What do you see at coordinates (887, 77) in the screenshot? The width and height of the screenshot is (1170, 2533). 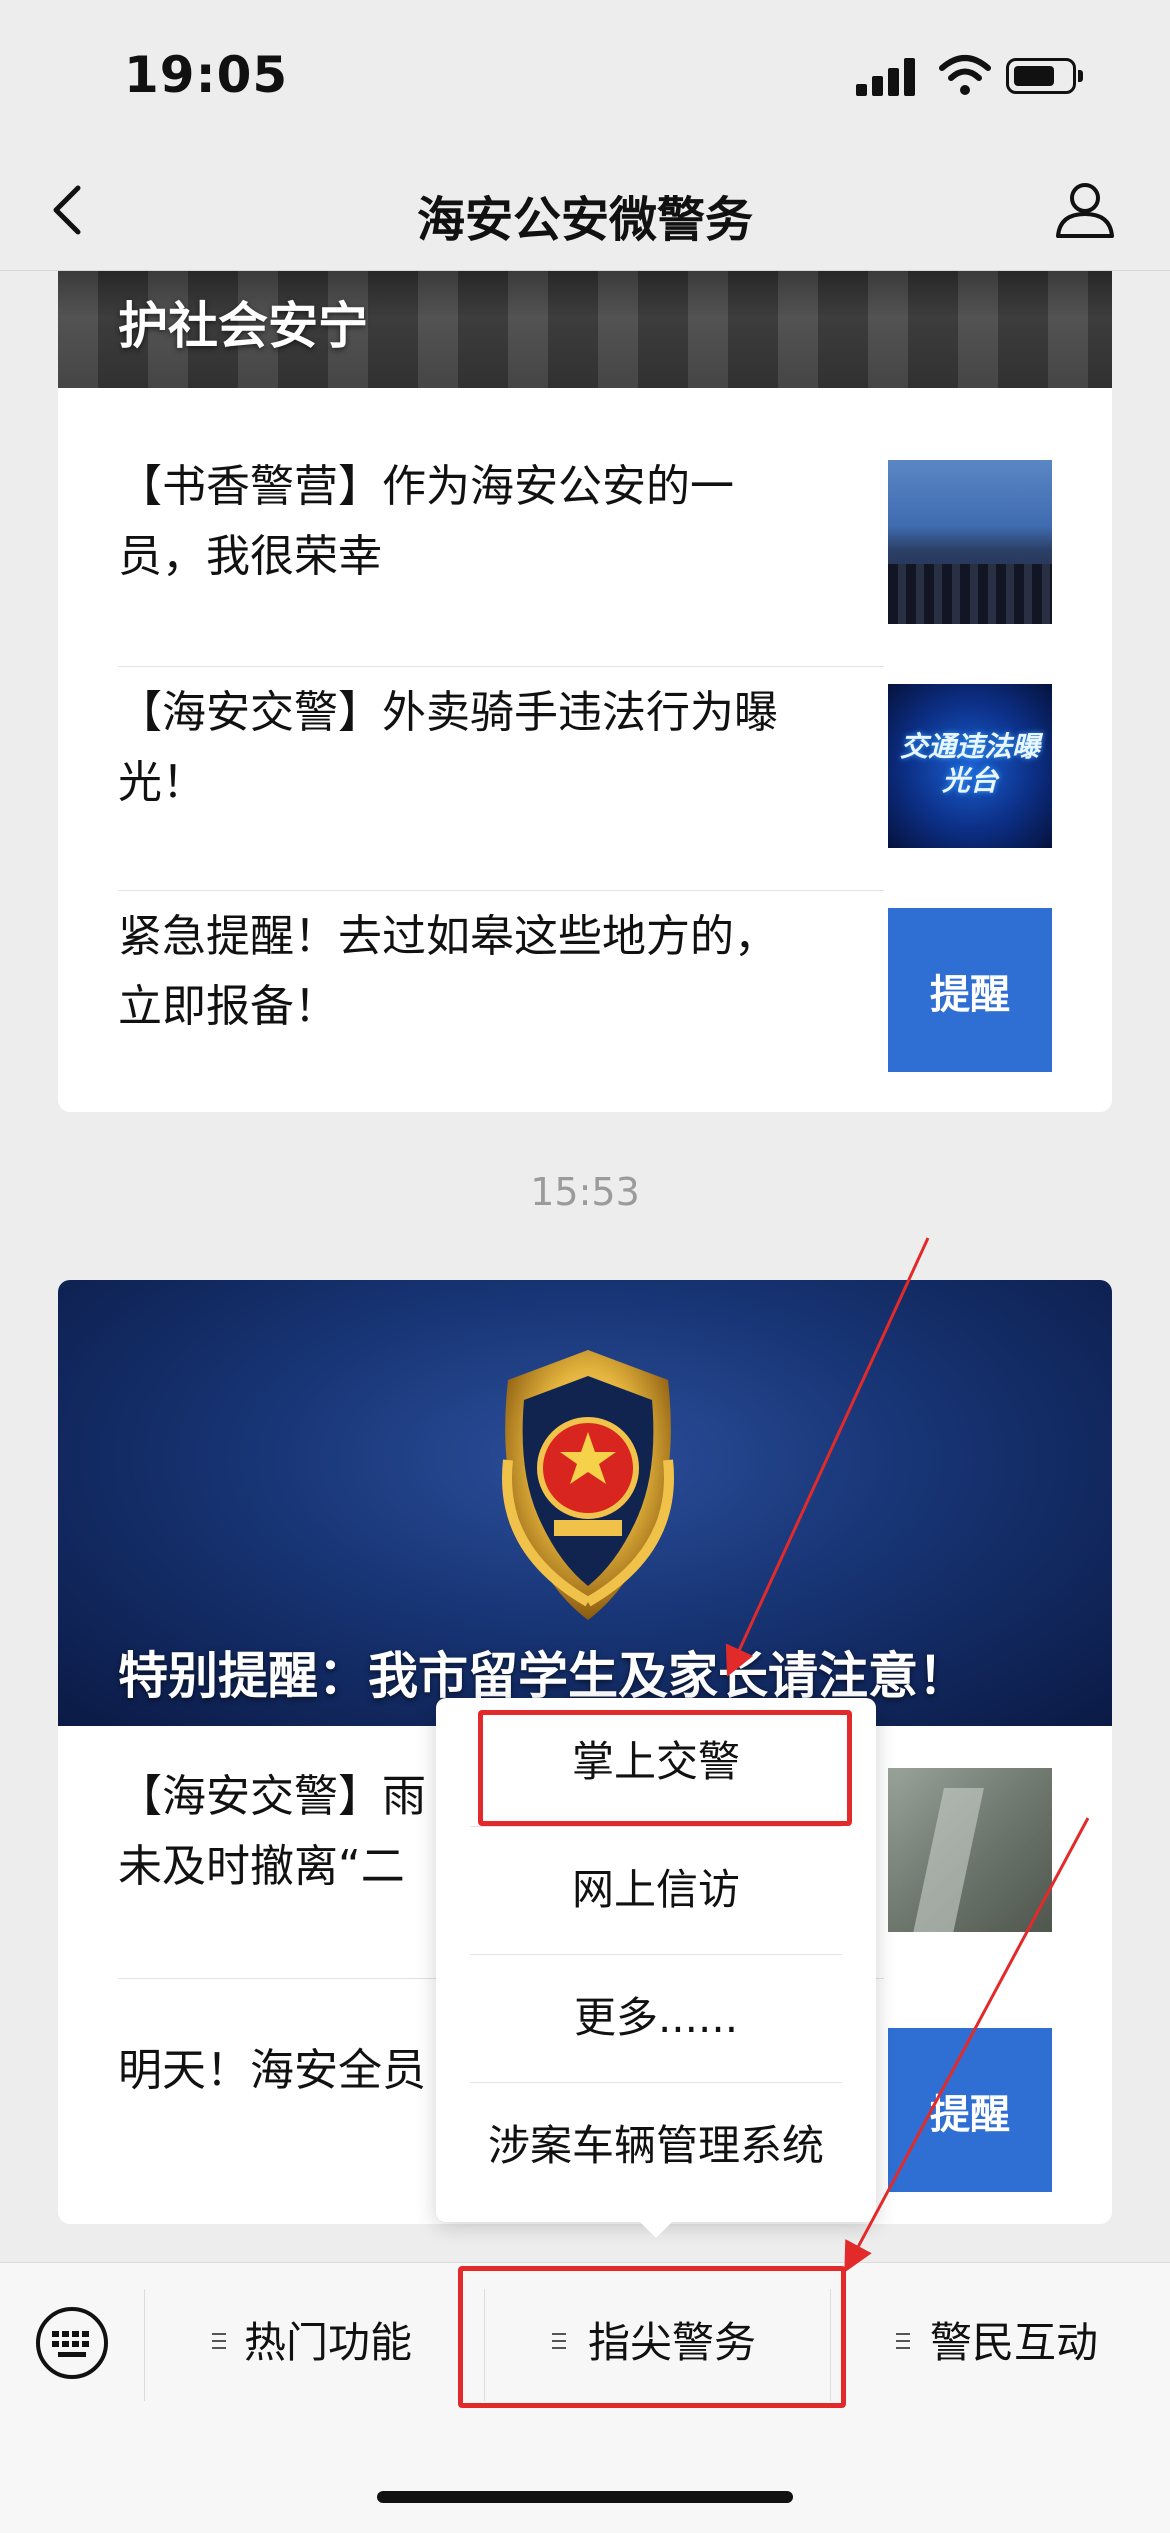 I see `cellular-signal-icon` at bounding box center [887, 77].